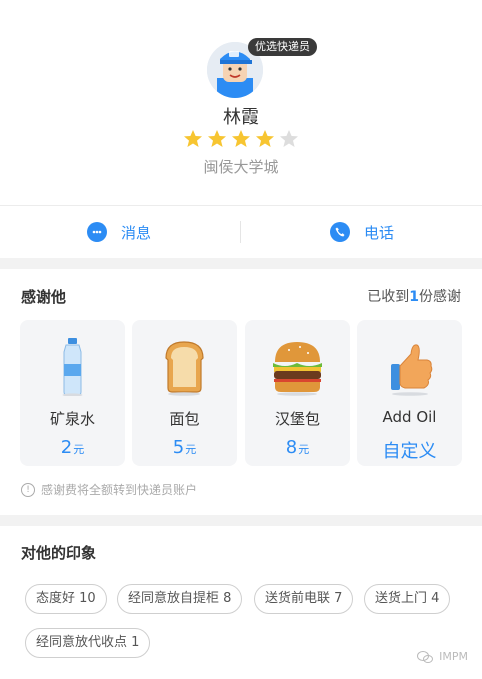 The height and width of the screenshot is (679, 482). Describe the element at coordinates (66, 599) in the screenshot. I see `impression-tag: 态度好 10` at that location.